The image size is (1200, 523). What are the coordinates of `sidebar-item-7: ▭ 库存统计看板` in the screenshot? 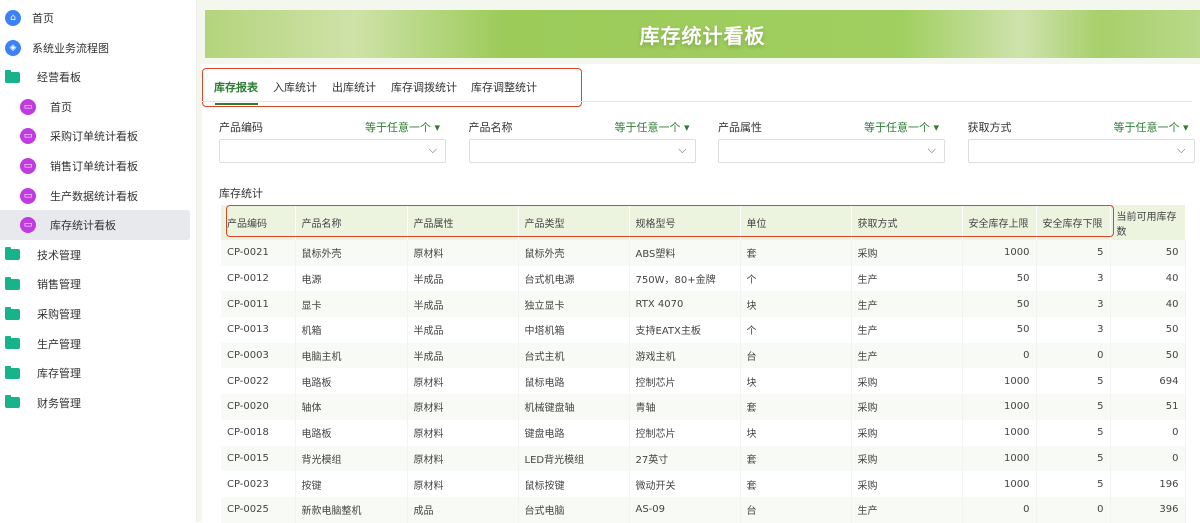 It's located at (95, 225).